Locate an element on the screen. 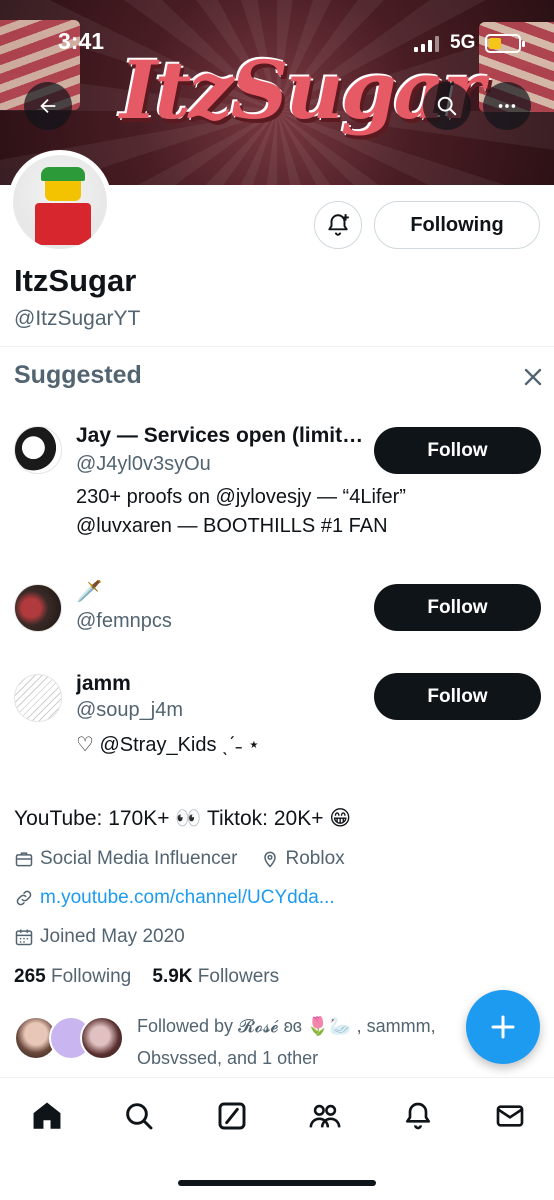  communities-icon is located at coordinates (325, 1116).